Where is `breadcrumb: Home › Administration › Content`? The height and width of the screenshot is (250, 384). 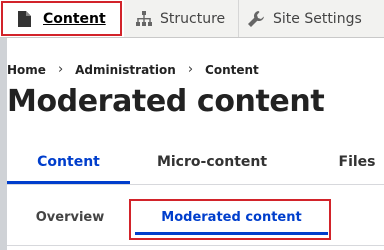
breadcrumb: Home › Administration › Content is located at coordinates (133, 69).